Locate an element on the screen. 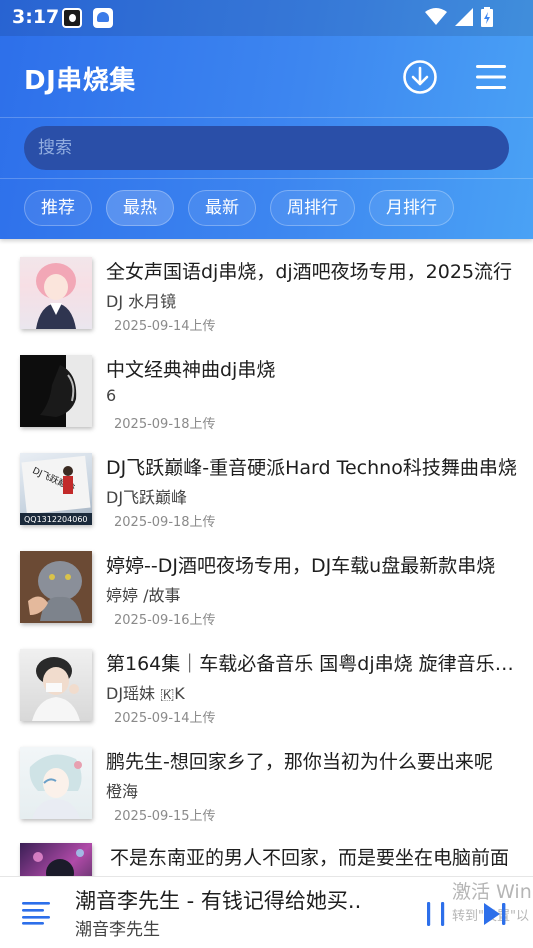  search-input is located at coordinates (266, 148).